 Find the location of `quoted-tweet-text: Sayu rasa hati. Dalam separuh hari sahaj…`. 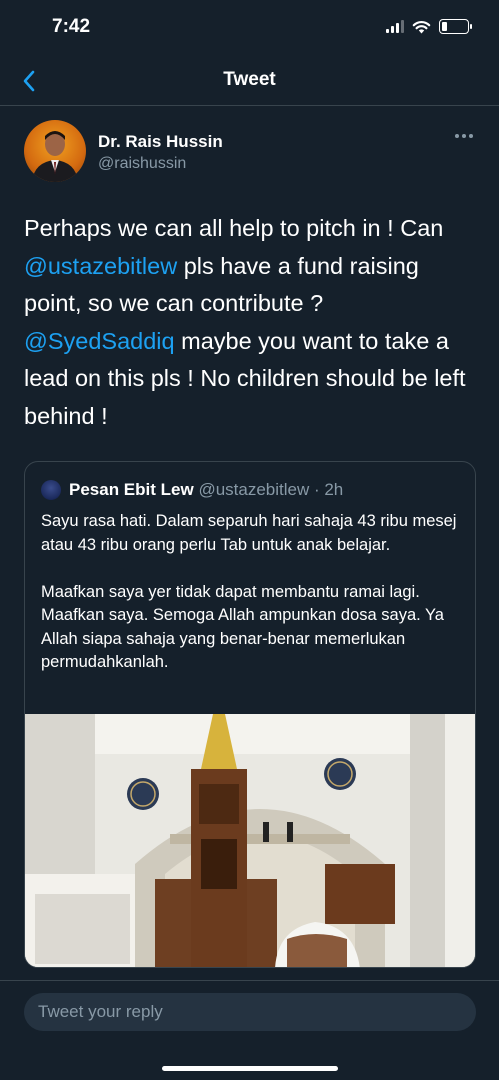

quoted-tweet-text: Sayu rasa hati. Dalam separuh hari sahaj… is located at coordinates (249, 591).